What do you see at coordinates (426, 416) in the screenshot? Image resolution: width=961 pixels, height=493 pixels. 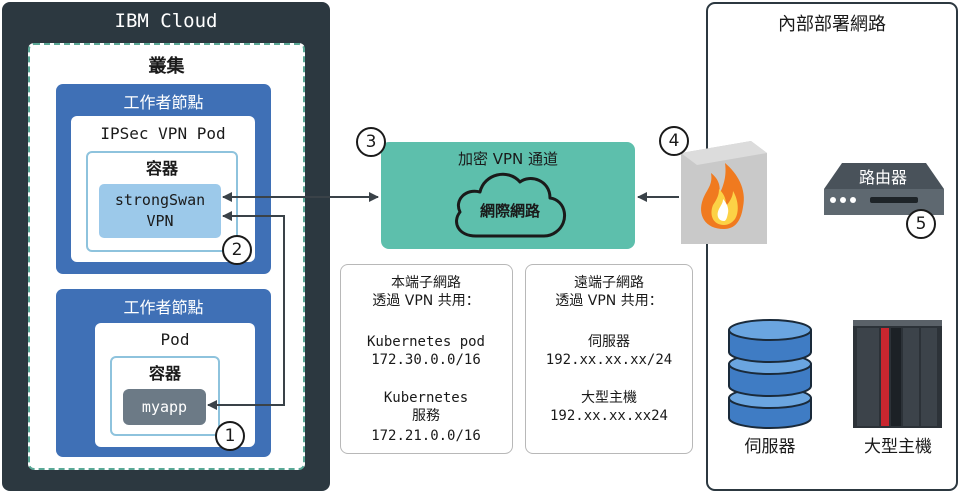 I see `local-service-label-2: 服務` at bounding box center [426, 416].